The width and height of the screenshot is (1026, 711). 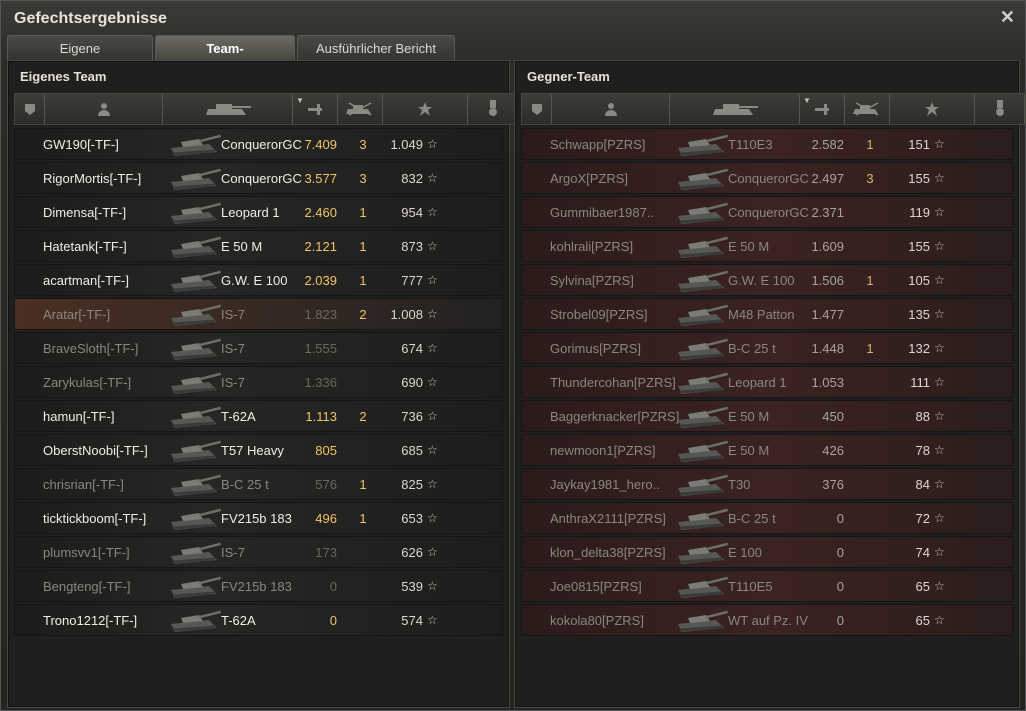 What do you see at coordinates (767, 246) in the screenshot?
I see `player-row: kohlrali[PZRS] E 50 M 1.609 155 ☆` at bounding box center [767, 246].